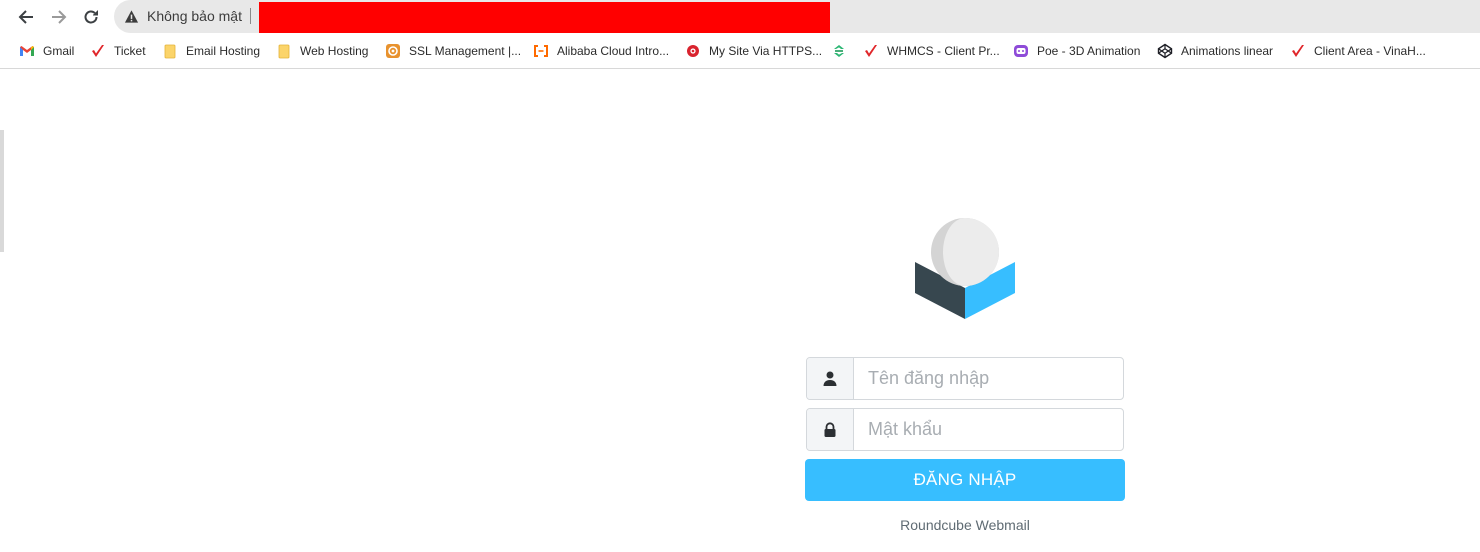  I want to click on ssl-icon, so click(393, 51).